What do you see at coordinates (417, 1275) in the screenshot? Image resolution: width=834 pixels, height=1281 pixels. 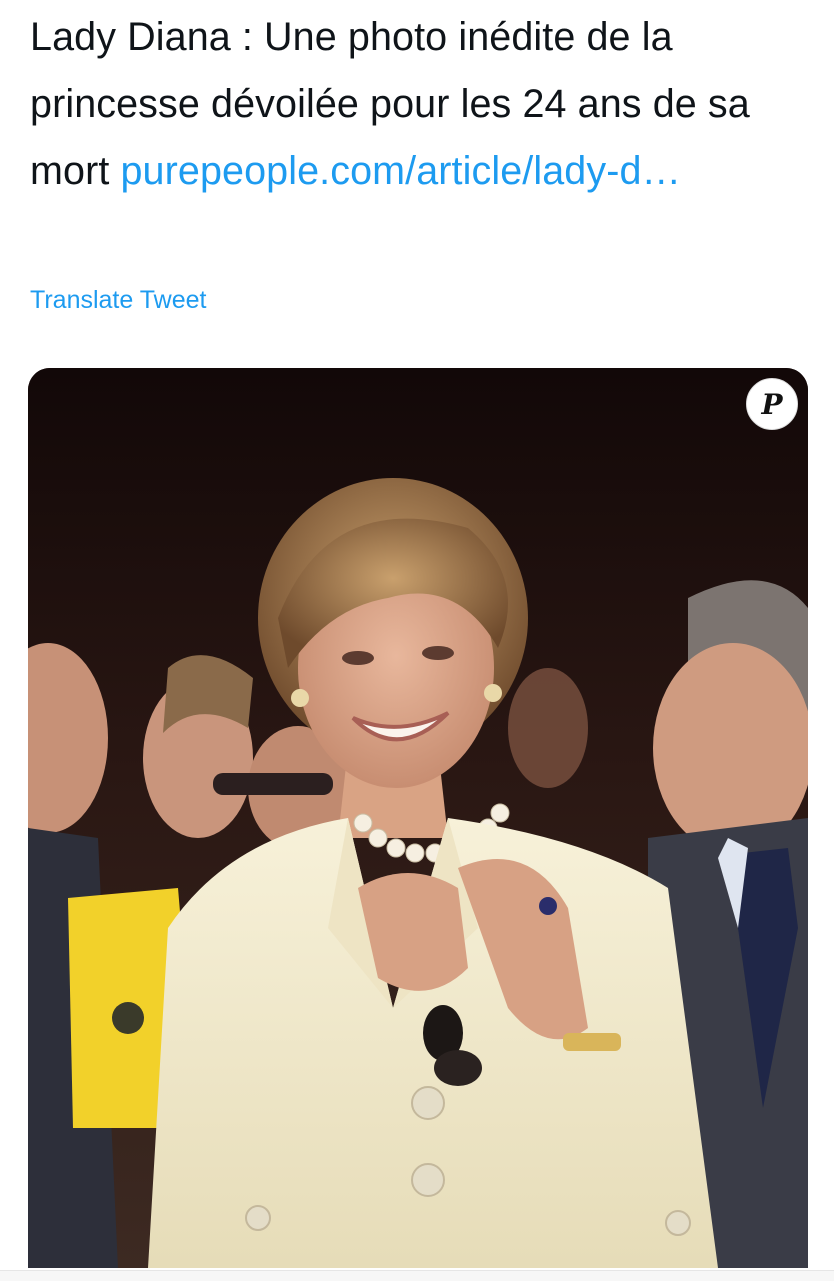 I see `tweet-divider` at bounding box center [417, 1275].